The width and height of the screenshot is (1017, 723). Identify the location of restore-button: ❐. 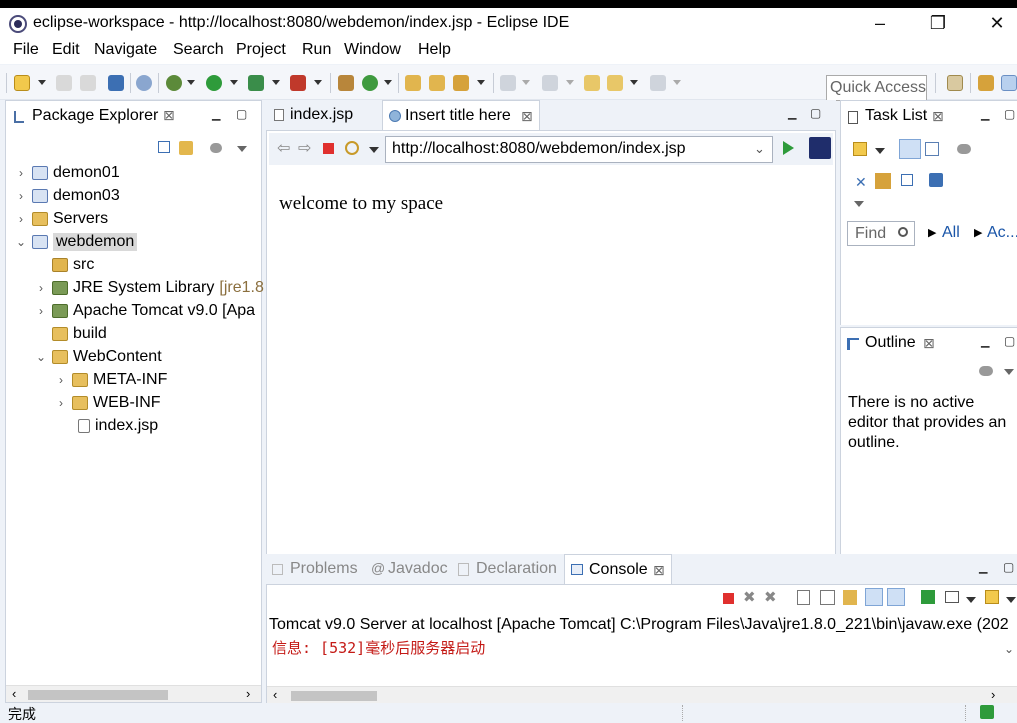
(938, 23).